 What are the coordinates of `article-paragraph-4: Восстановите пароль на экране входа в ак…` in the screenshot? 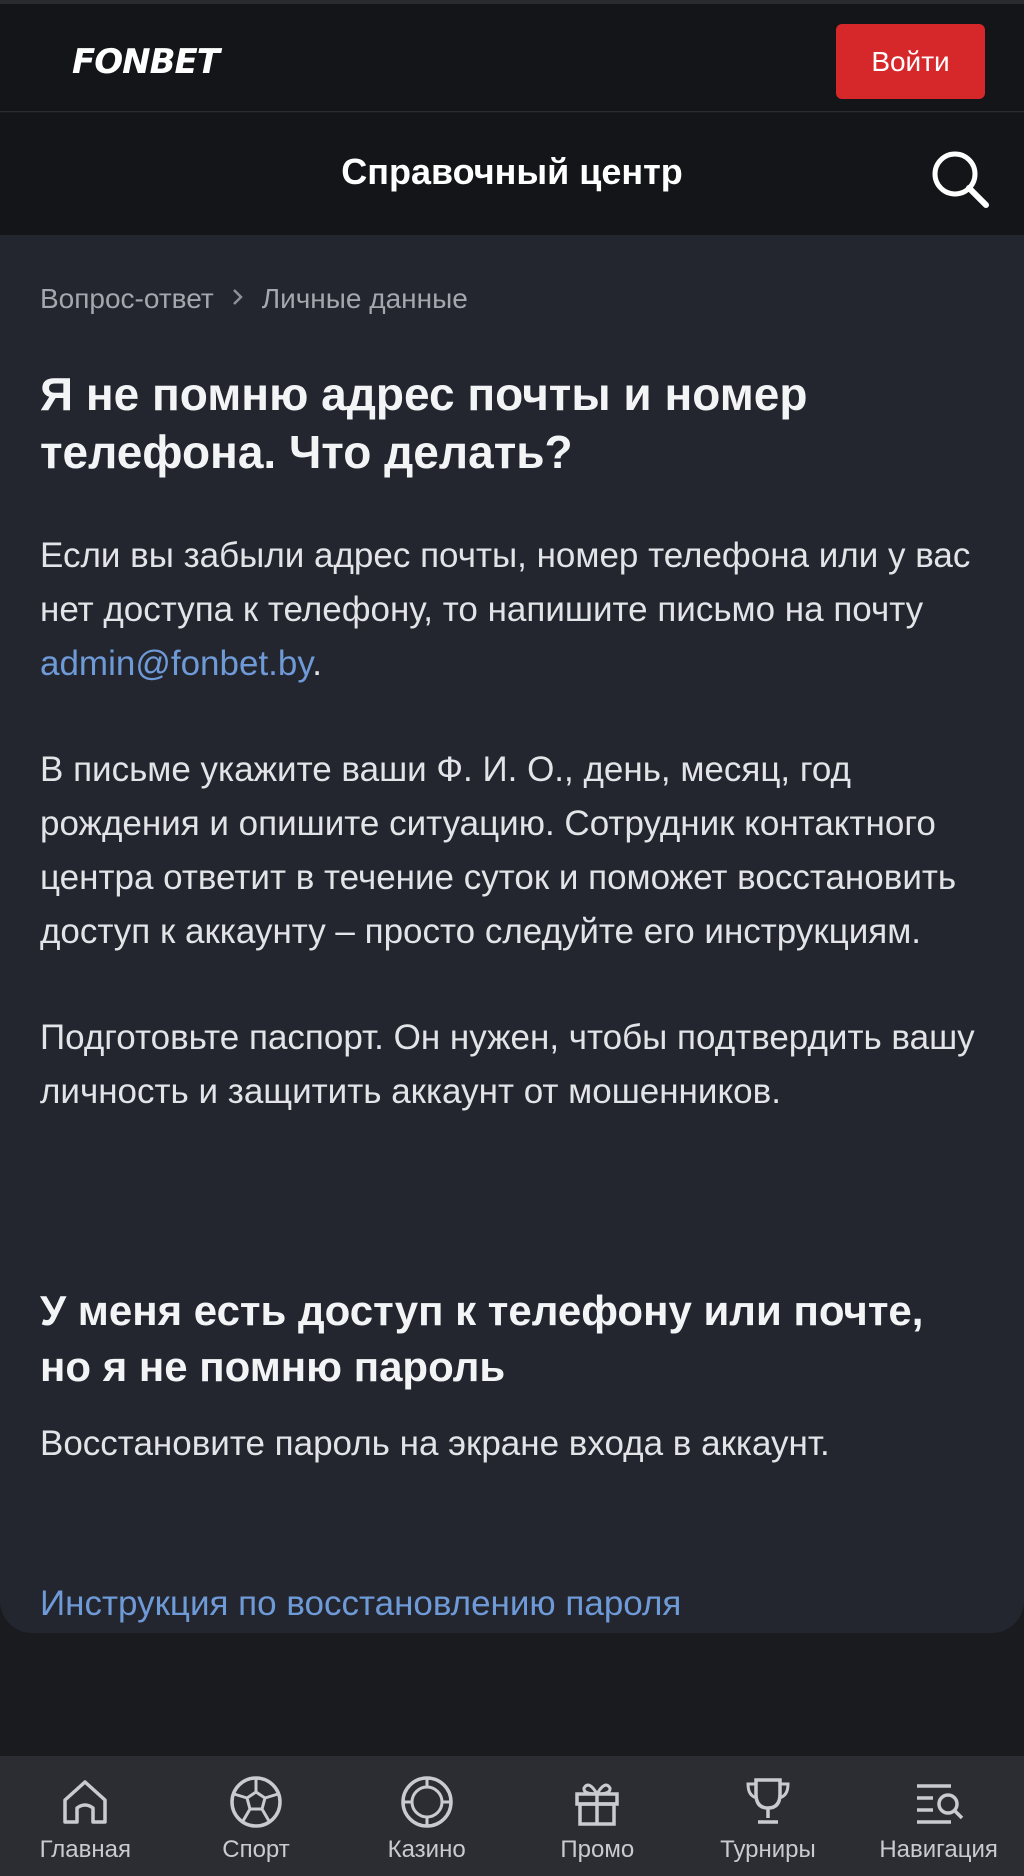 It's located at (435, 1443).